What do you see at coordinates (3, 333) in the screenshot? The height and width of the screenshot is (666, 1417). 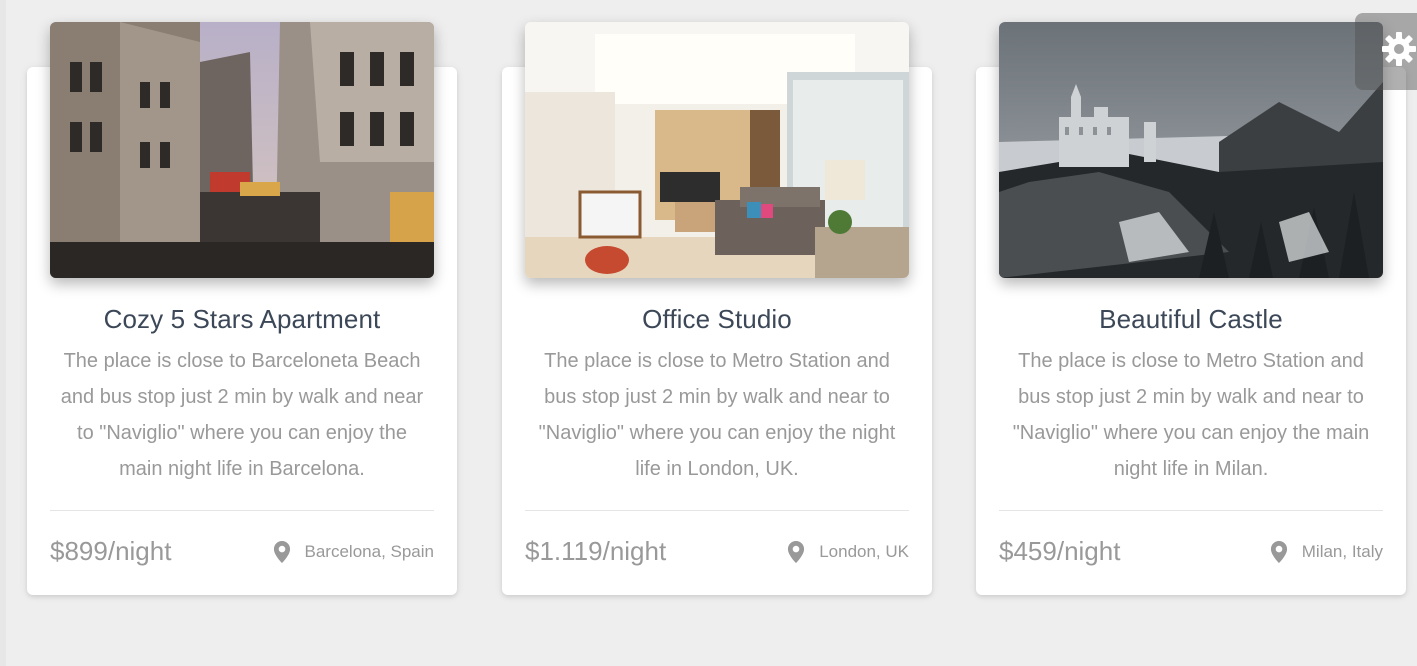 I see `page-left-edge` at bounding box center [3, 333].